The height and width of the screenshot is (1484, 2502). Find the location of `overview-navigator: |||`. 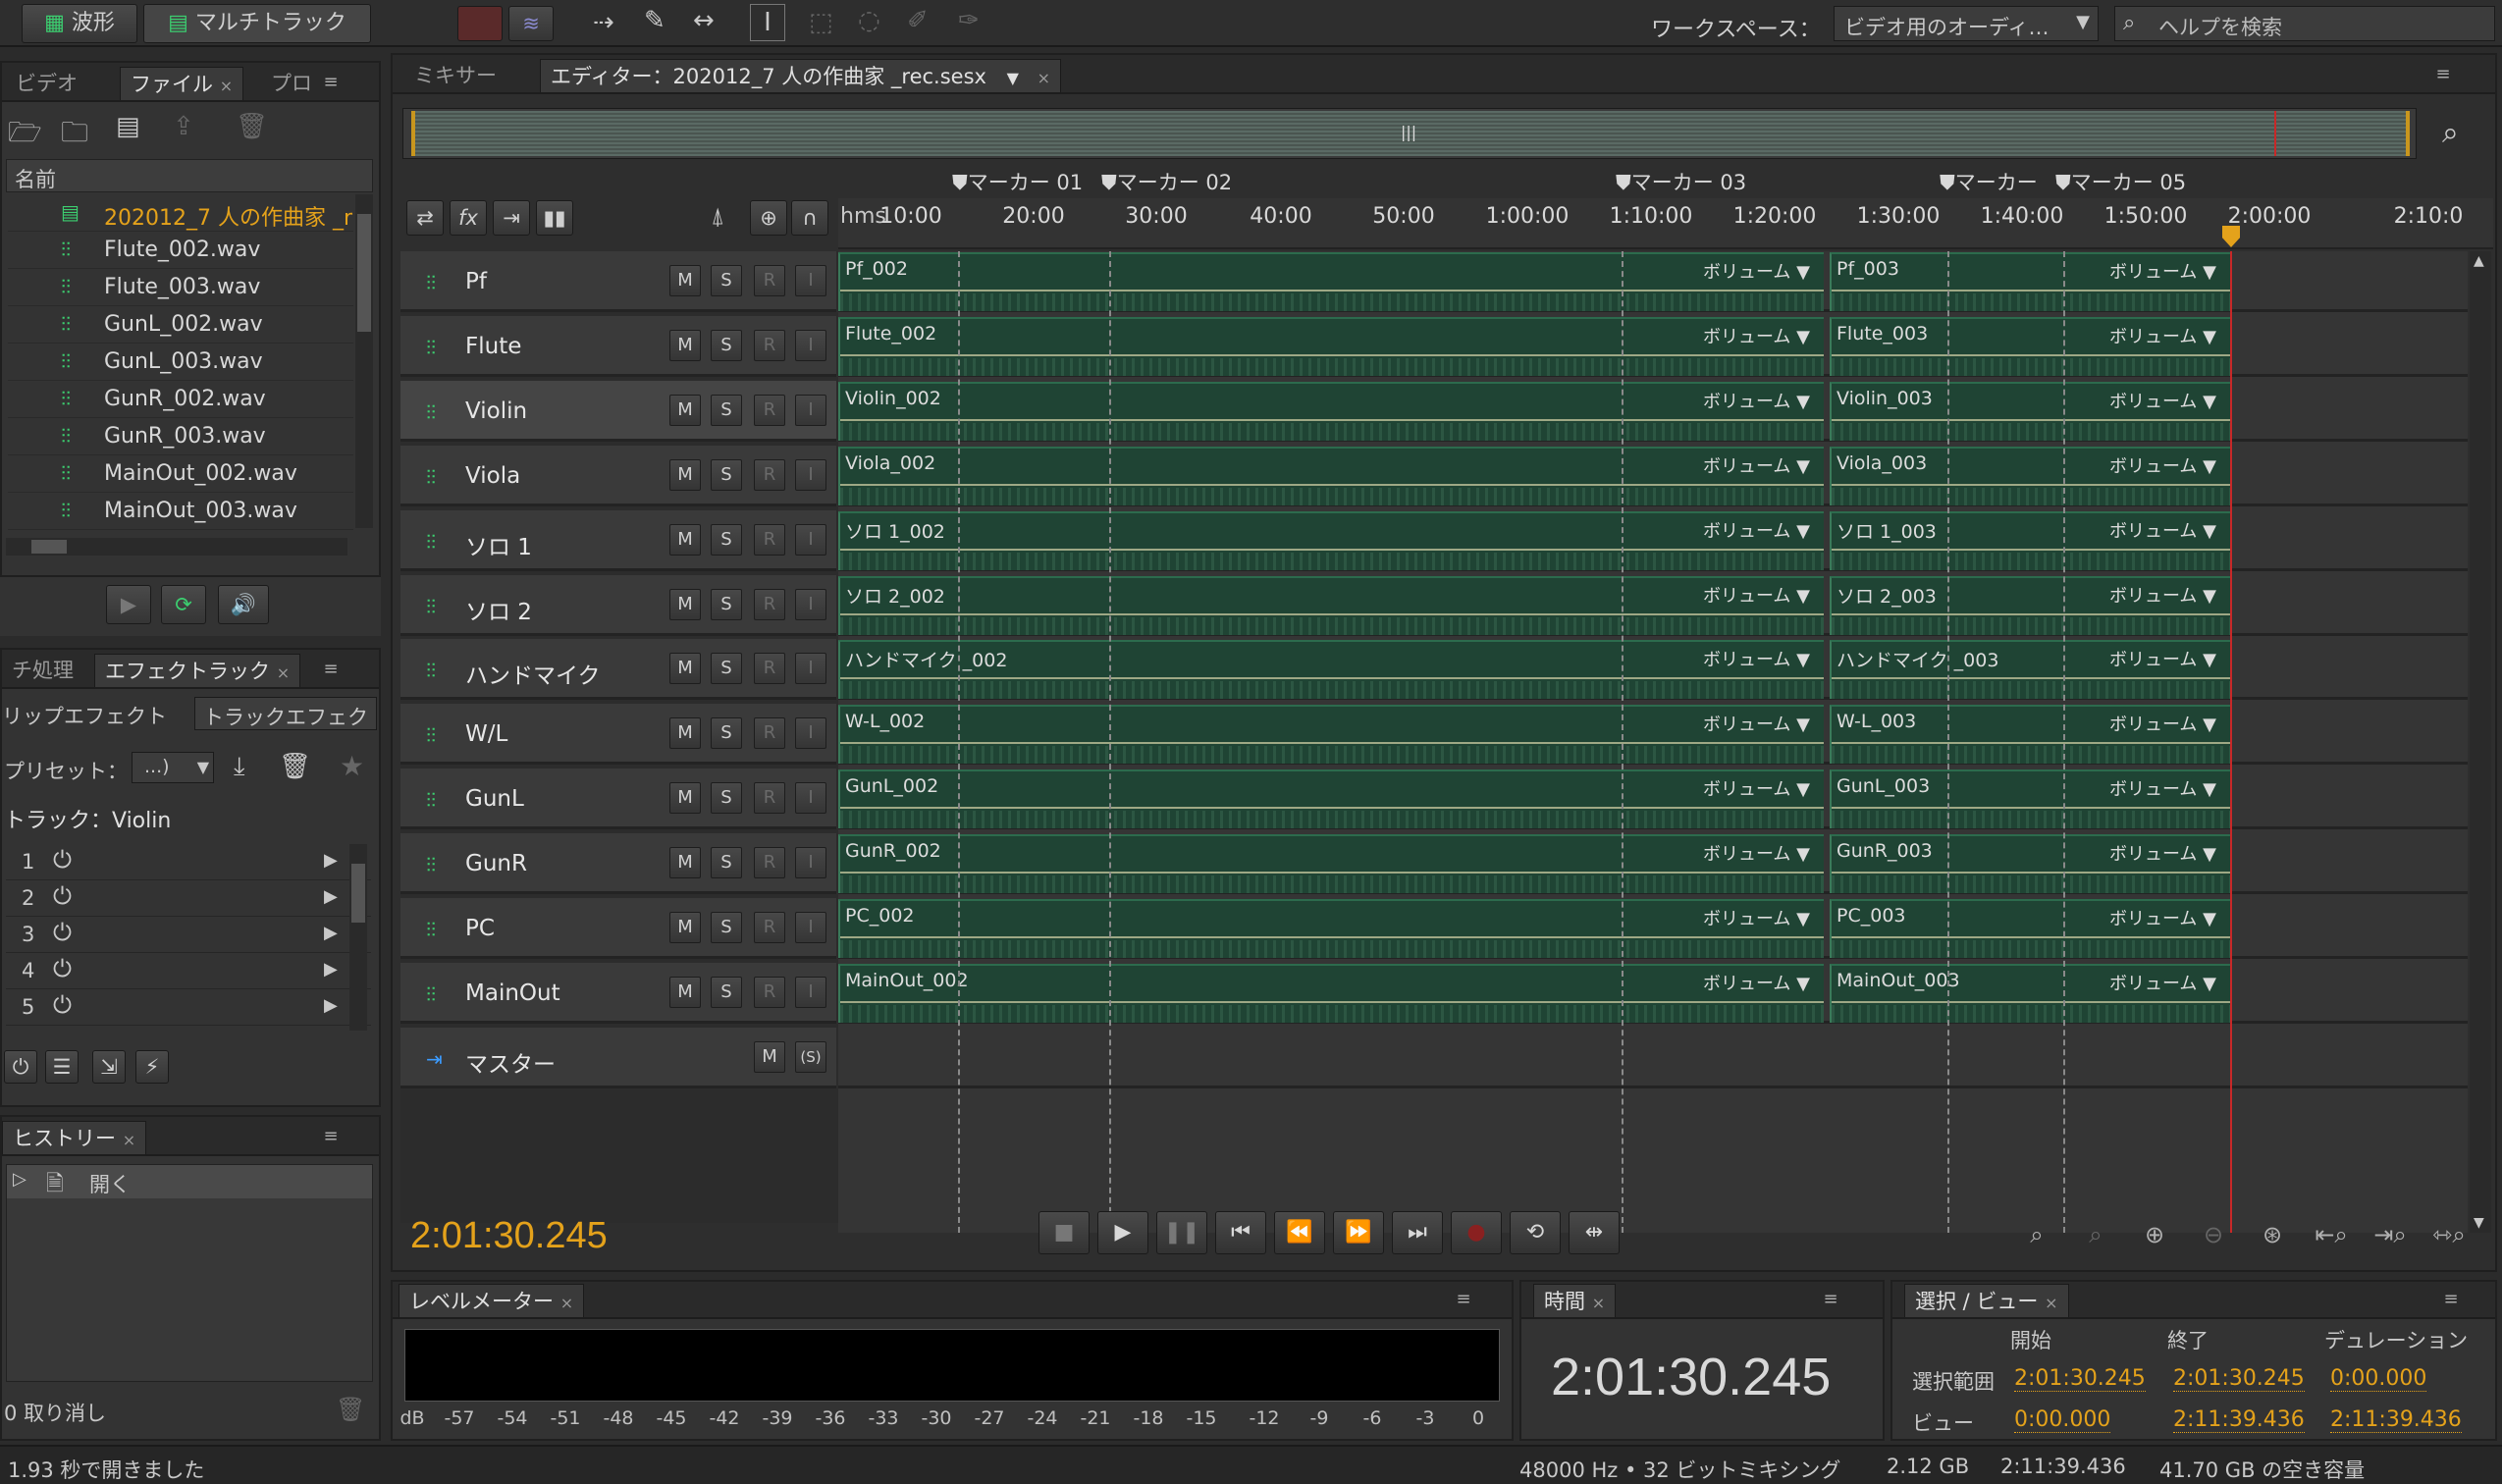

overview-navigator: ||| is located at coordinates (1409, 133).